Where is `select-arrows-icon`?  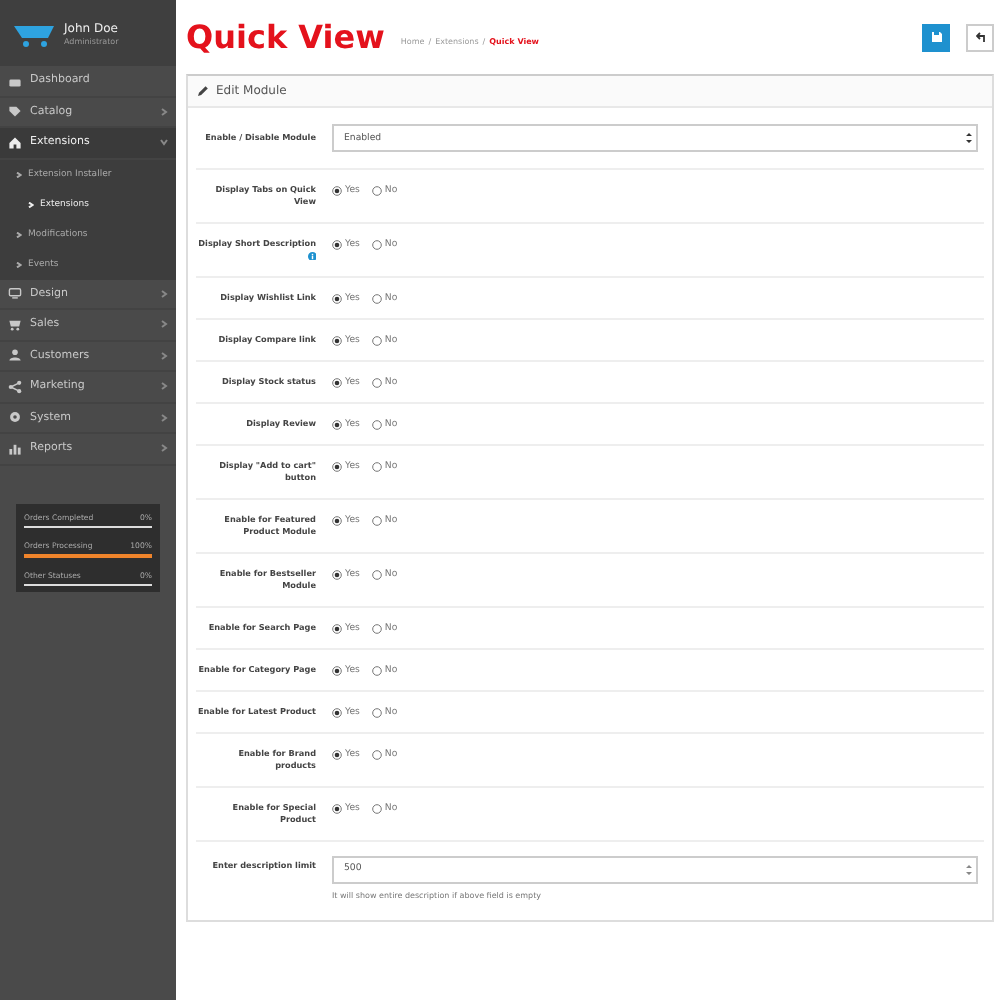 select-arrows-icon is located at coordinates (969, 138).